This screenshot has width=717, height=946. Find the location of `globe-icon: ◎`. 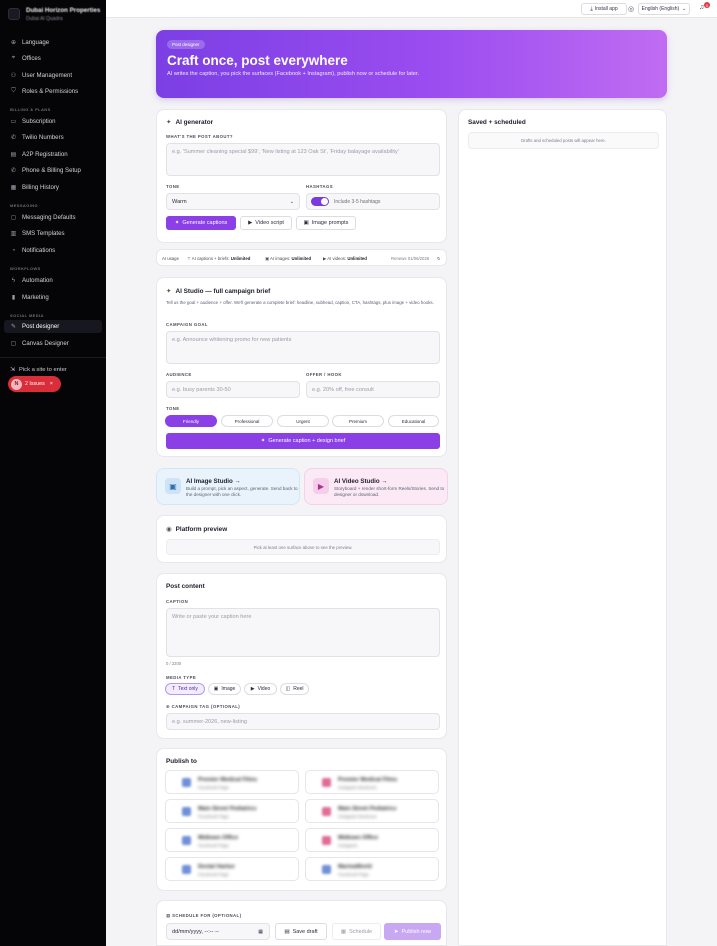

globe-icon: ◎ is located at coordinates (631, 9).